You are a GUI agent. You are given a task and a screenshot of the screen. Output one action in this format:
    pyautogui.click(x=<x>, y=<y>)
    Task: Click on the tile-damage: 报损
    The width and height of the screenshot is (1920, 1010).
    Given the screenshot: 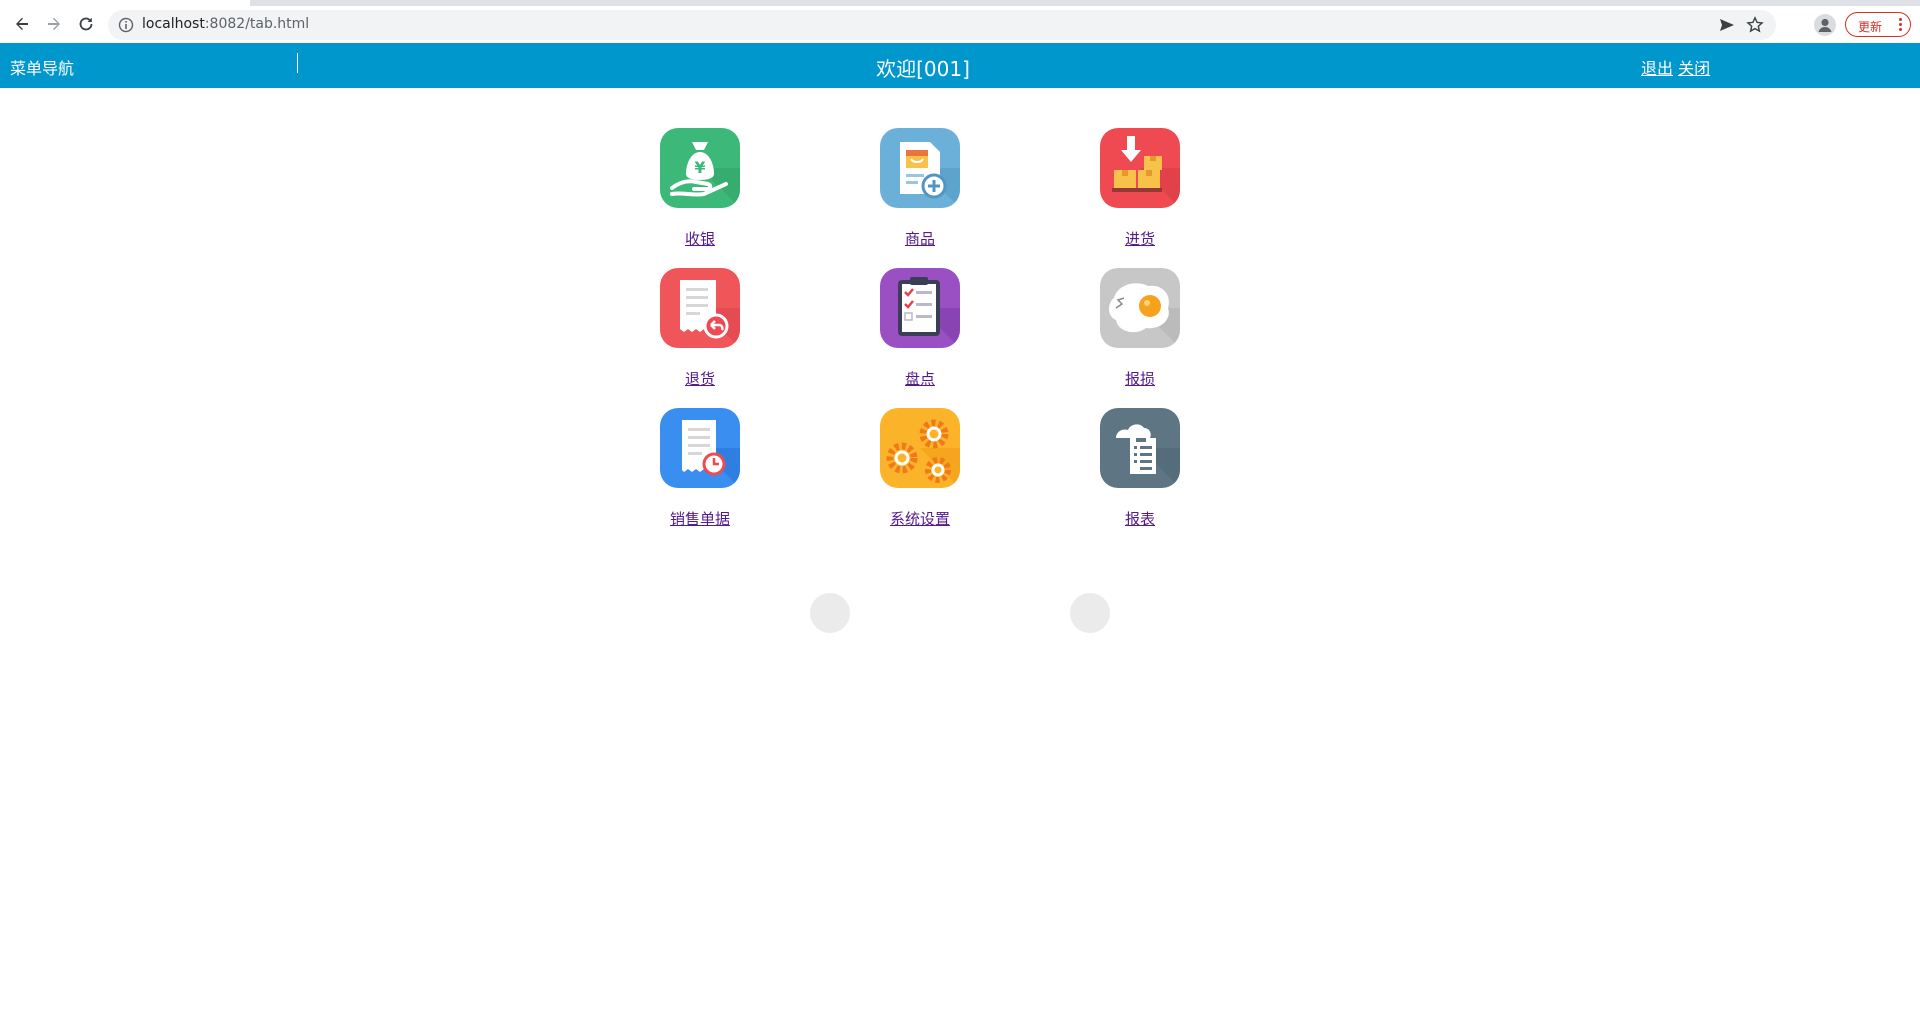 What is the action you would take?
    pyautogui.click(x=1140, y=338)
    